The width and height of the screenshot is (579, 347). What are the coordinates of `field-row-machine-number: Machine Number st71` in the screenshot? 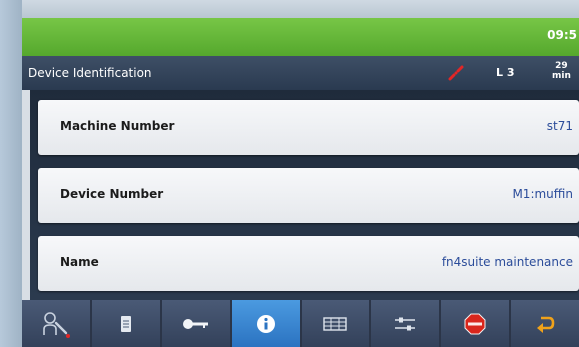 It's located at (308, 127).